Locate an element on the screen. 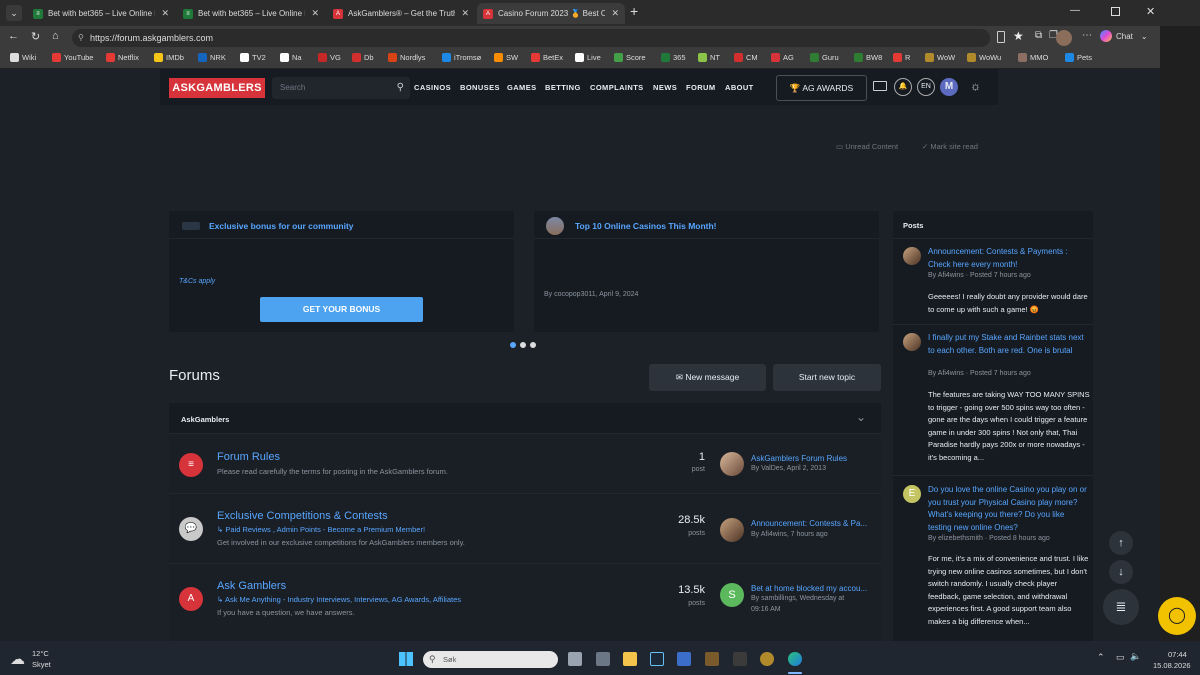 The width and height of the screenshot is (1200, 675). bookmark-guru: Guru is located at coordinates (824, 57).